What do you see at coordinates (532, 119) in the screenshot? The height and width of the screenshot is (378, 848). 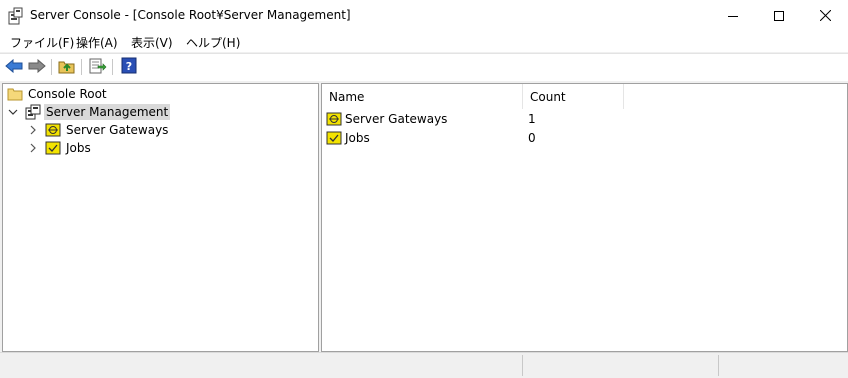 I see `list-item-count: 1` at bounding box center [532, 119].